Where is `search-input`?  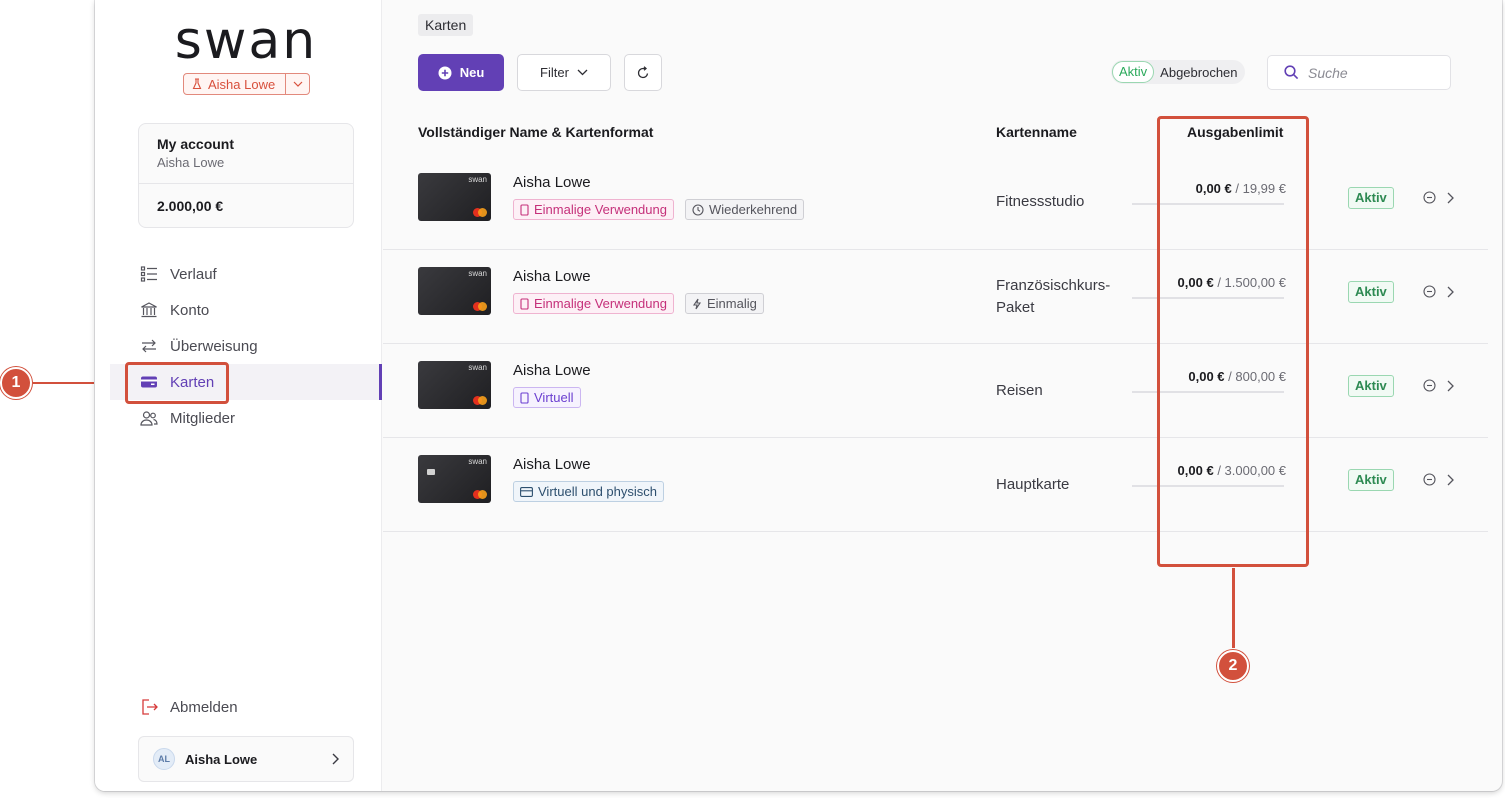
search-input is located at coordinates (1373, 72).